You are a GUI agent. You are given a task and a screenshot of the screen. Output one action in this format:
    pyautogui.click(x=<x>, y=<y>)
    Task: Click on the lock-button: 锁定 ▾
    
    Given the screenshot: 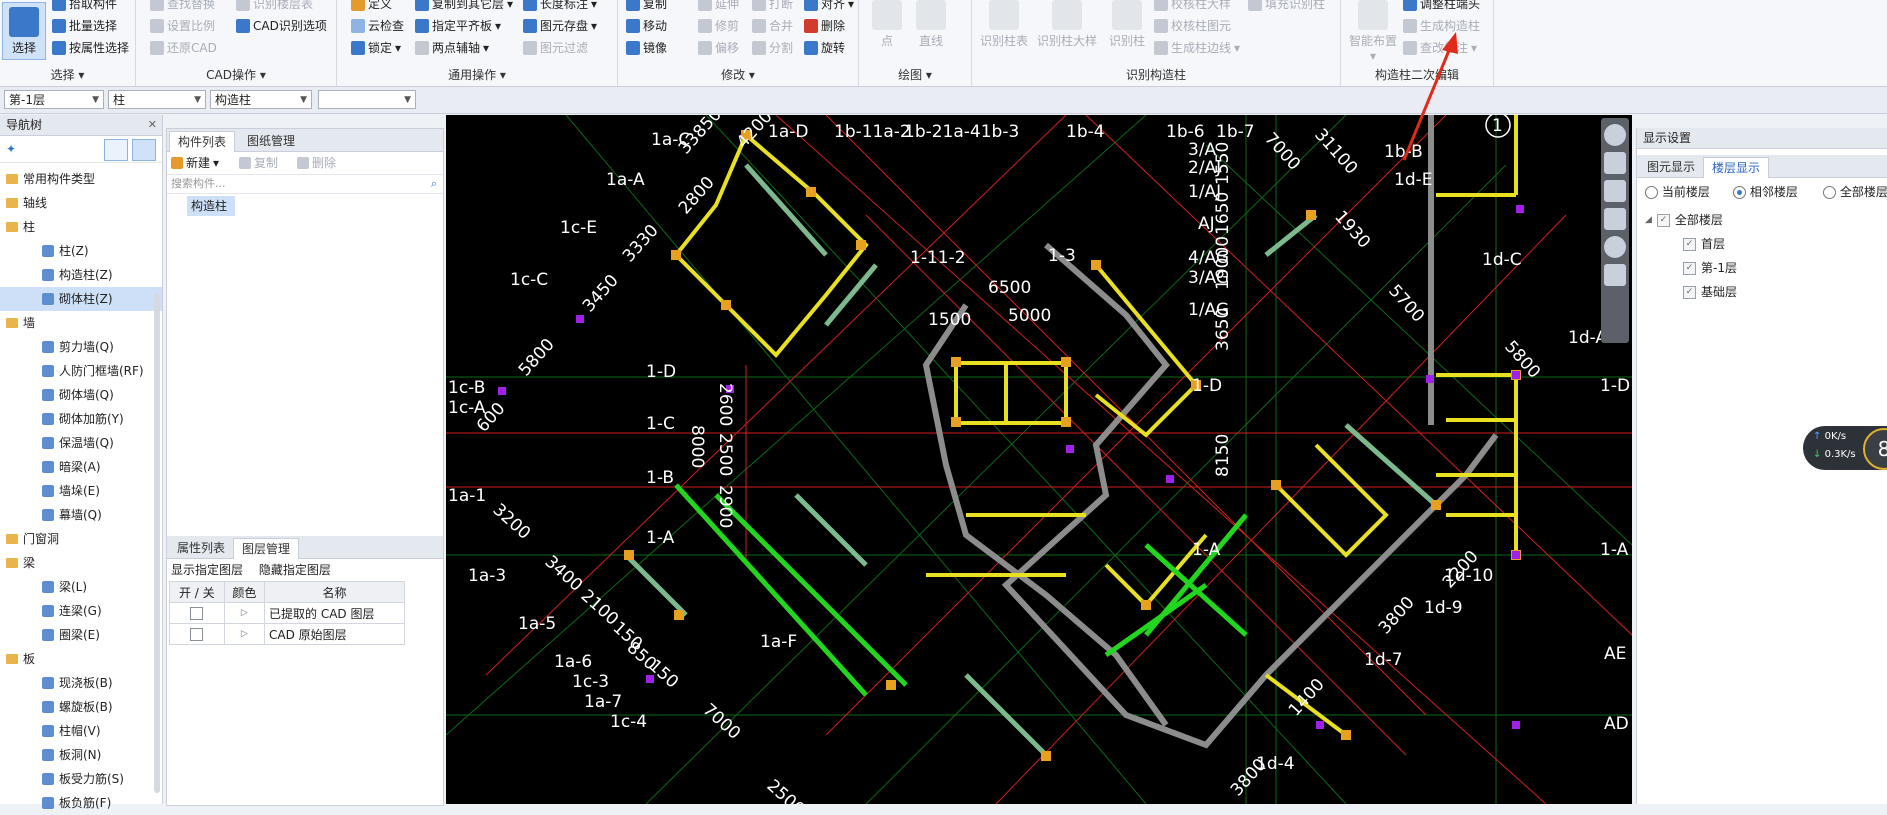 What is the action you would take?
    pyautogui.click(x=376, y=48)
    